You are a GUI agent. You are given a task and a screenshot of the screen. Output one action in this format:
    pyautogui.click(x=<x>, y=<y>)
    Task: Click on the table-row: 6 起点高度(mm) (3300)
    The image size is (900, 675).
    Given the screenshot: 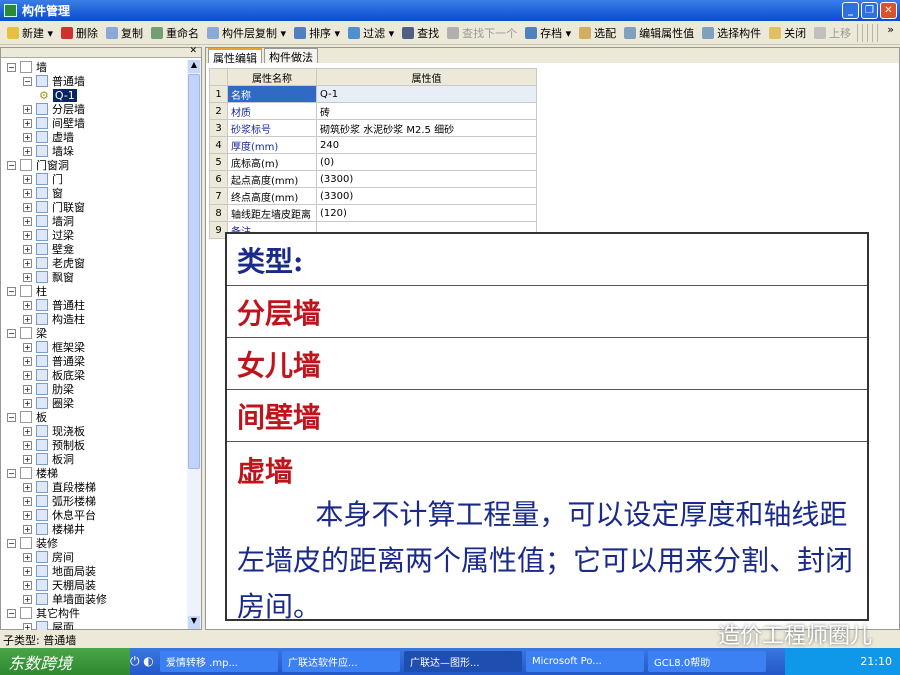 What is the action you would take?
    pyautogui.click(x=373, y=179)
    